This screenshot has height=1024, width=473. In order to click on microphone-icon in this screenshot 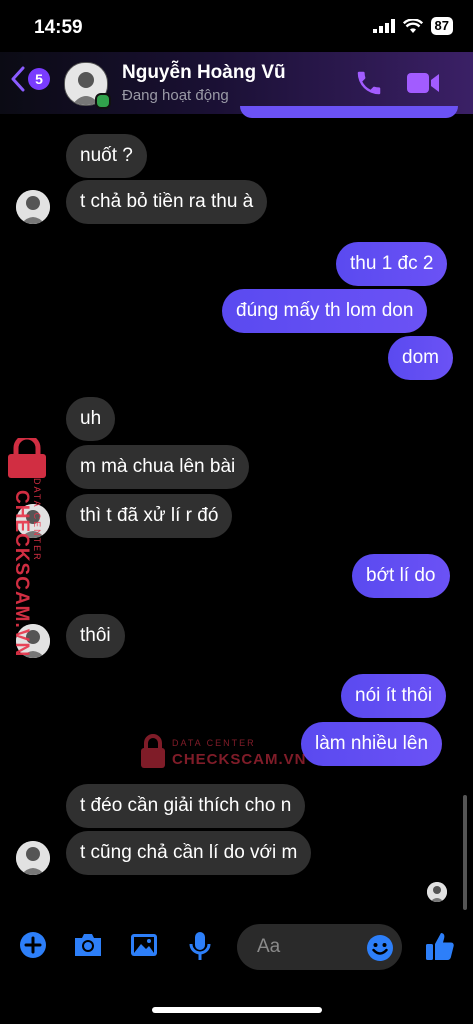, I will do `click(200, 946)`.